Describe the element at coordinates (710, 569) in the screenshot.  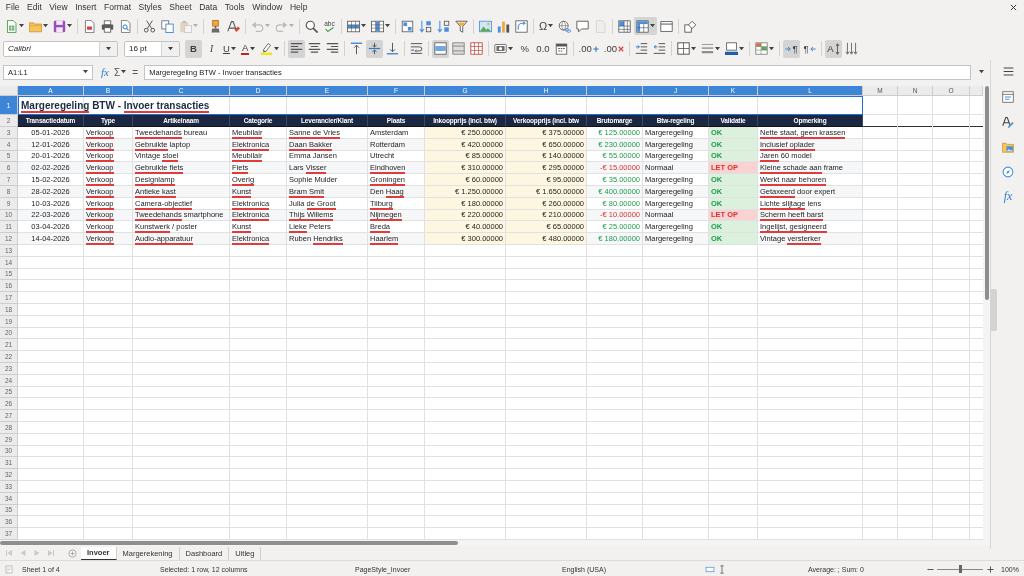
I see `selection-mode-icon` at that location.